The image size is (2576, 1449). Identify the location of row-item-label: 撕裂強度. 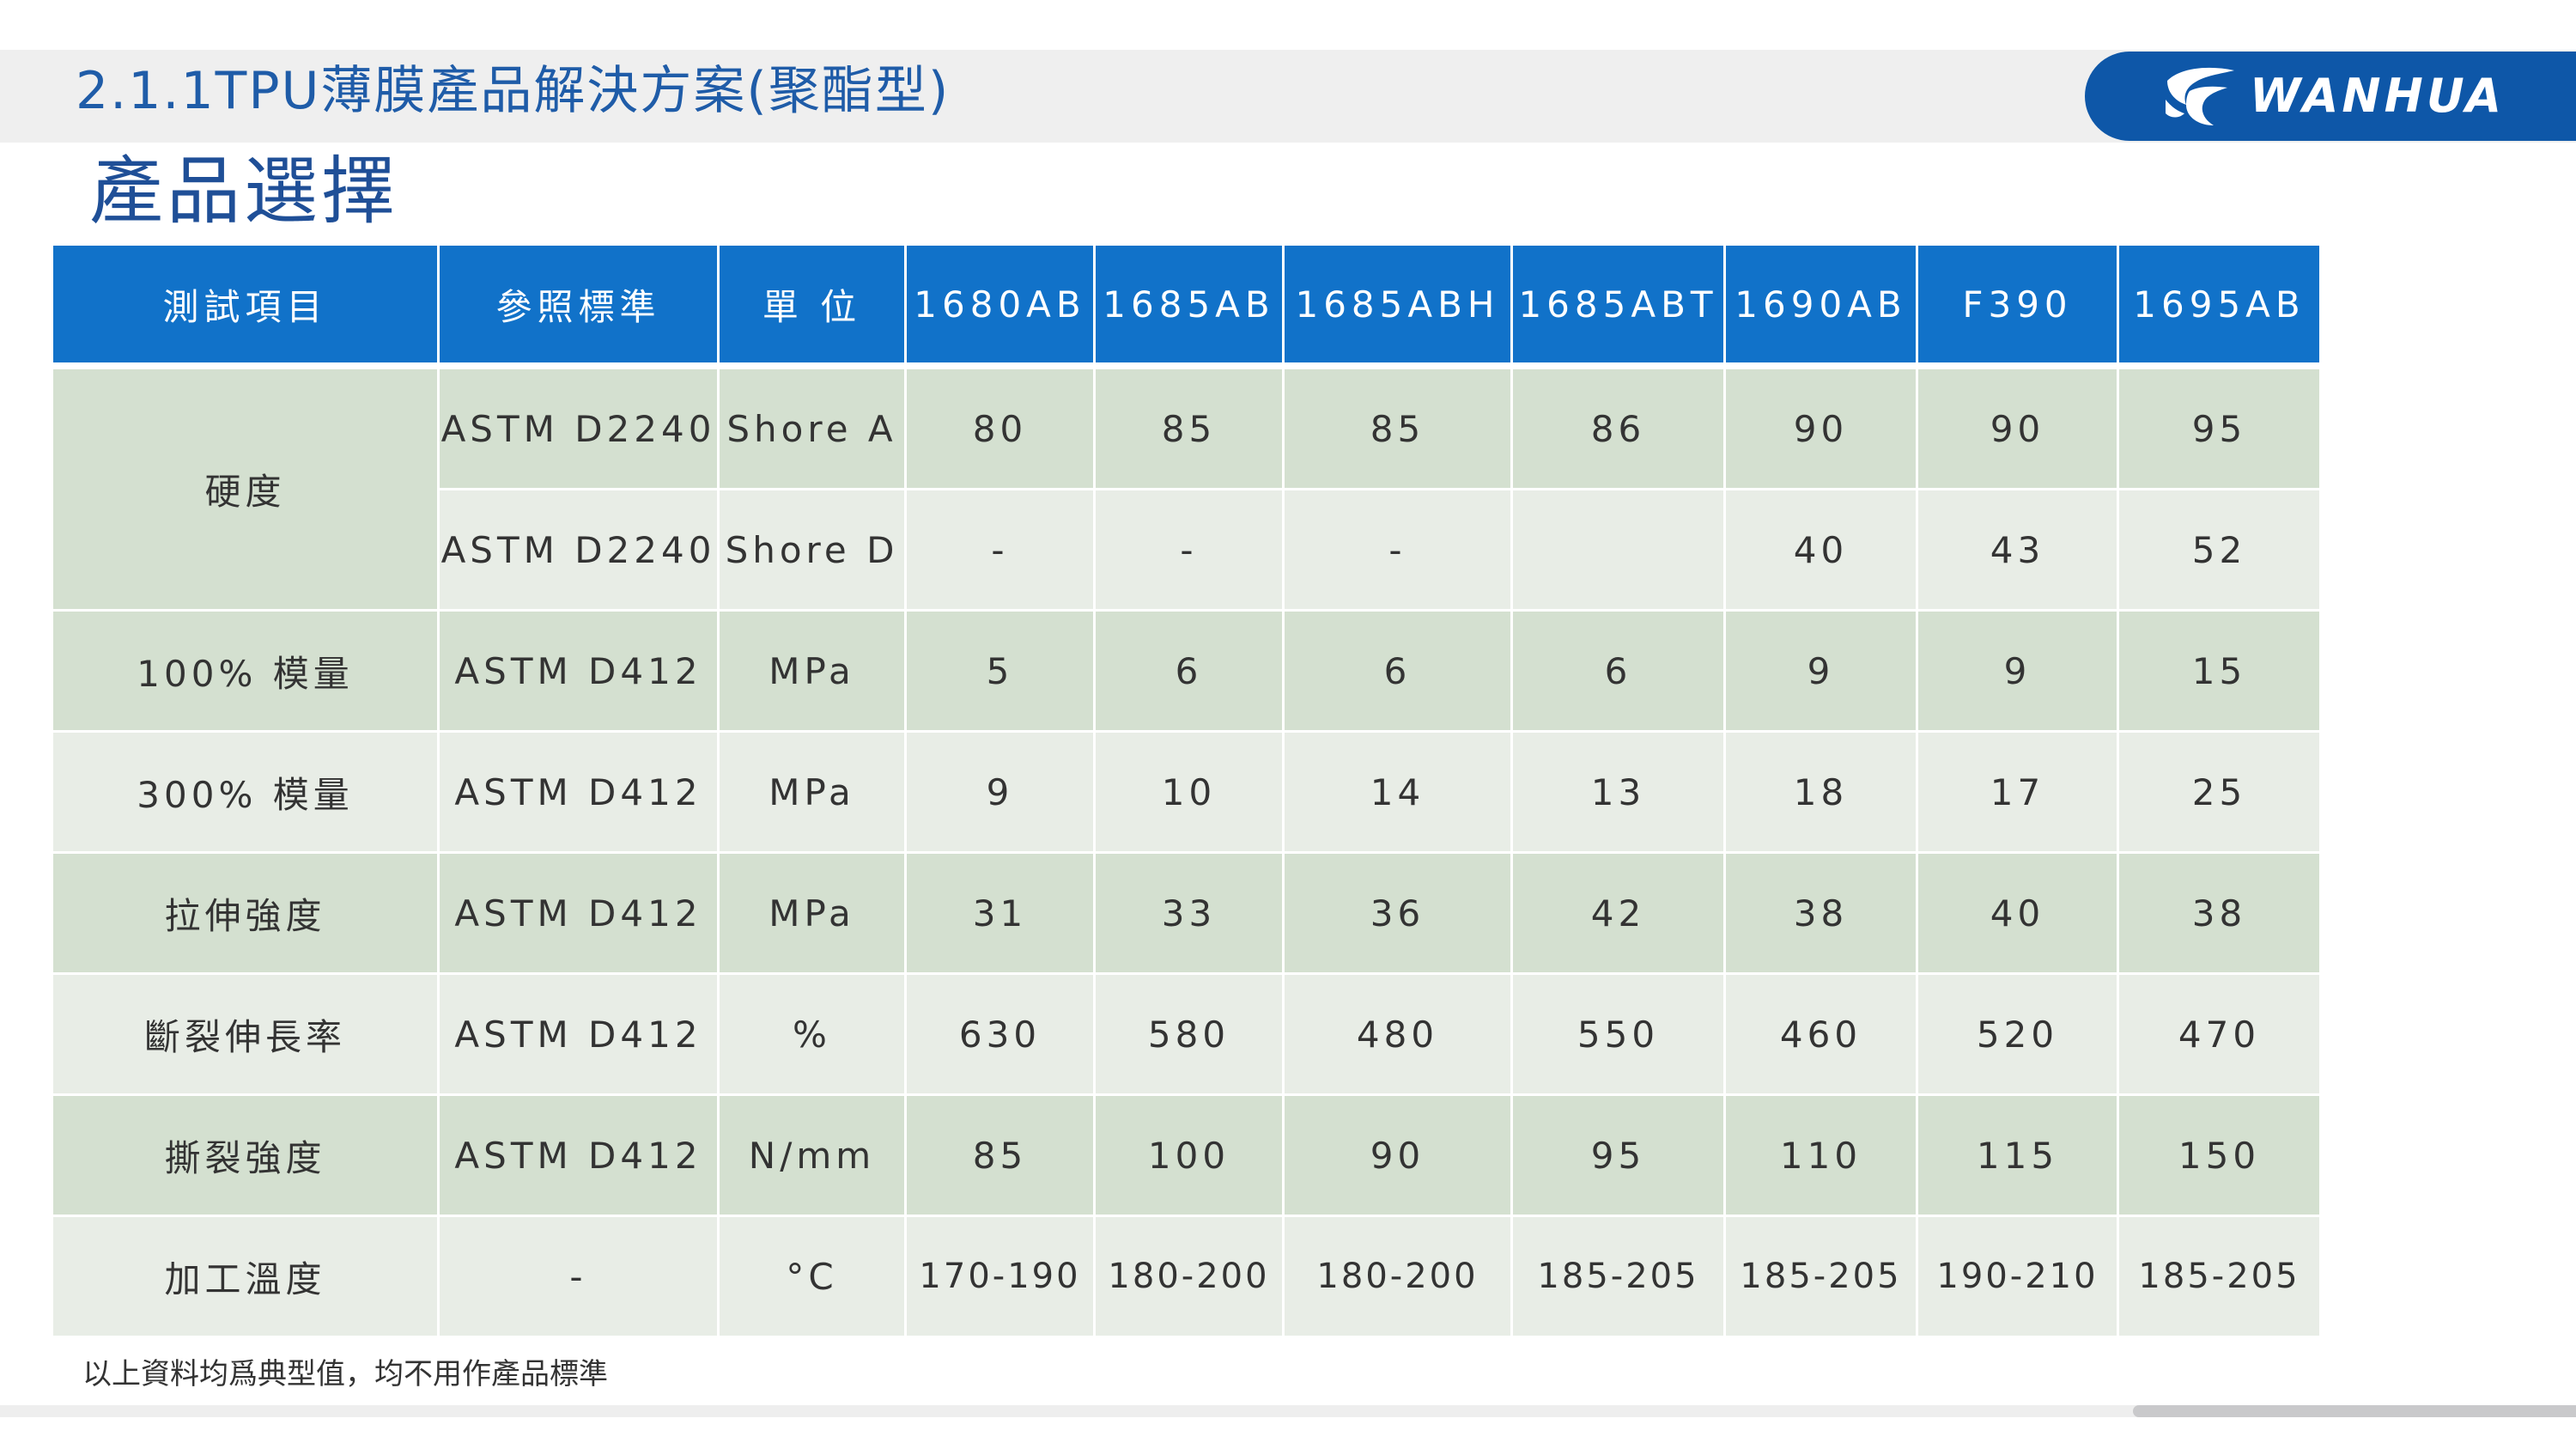
(247, 1156).